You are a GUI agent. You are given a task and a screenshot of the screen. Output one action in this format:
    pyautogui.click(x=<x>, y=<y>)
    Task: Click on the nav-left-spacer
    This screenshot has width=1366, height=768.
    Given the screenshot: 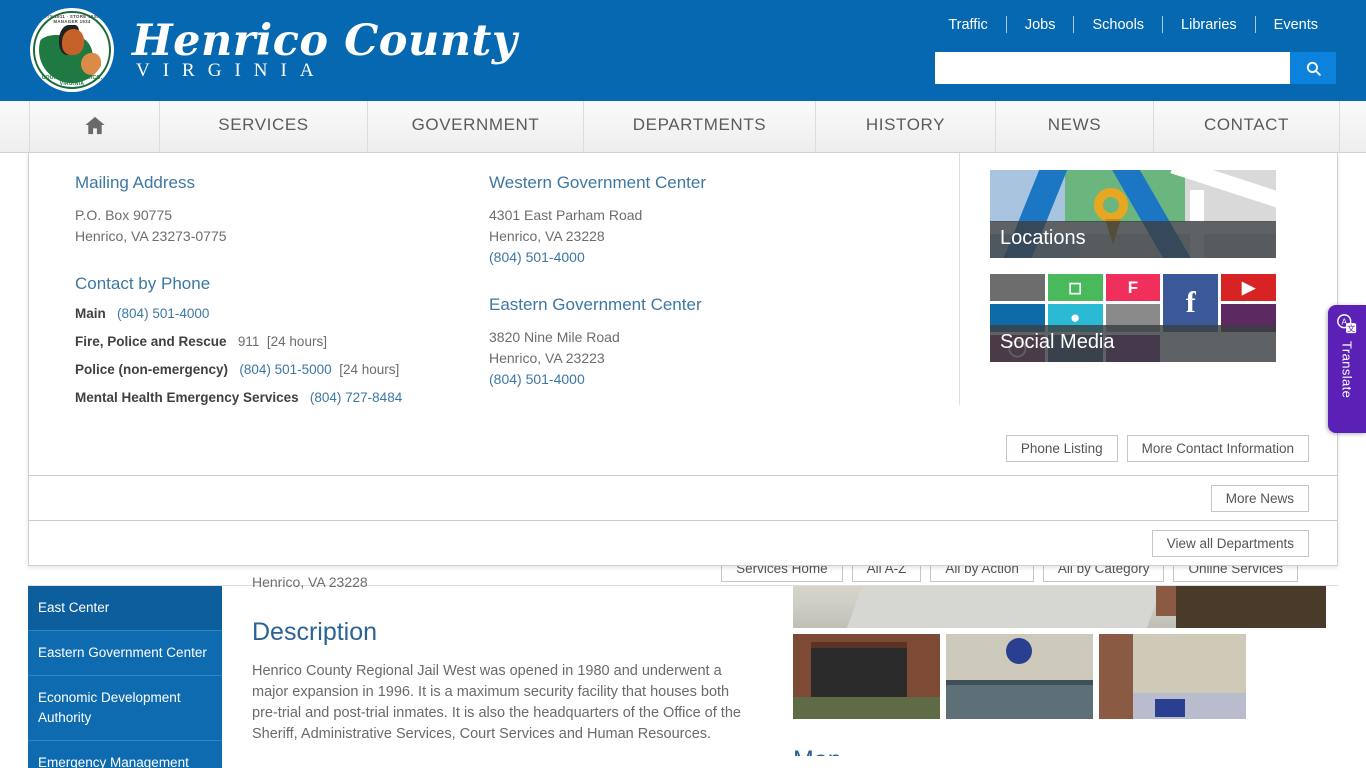 What is the action you would take?
    pyautogui.click(x=15, y=125)
    